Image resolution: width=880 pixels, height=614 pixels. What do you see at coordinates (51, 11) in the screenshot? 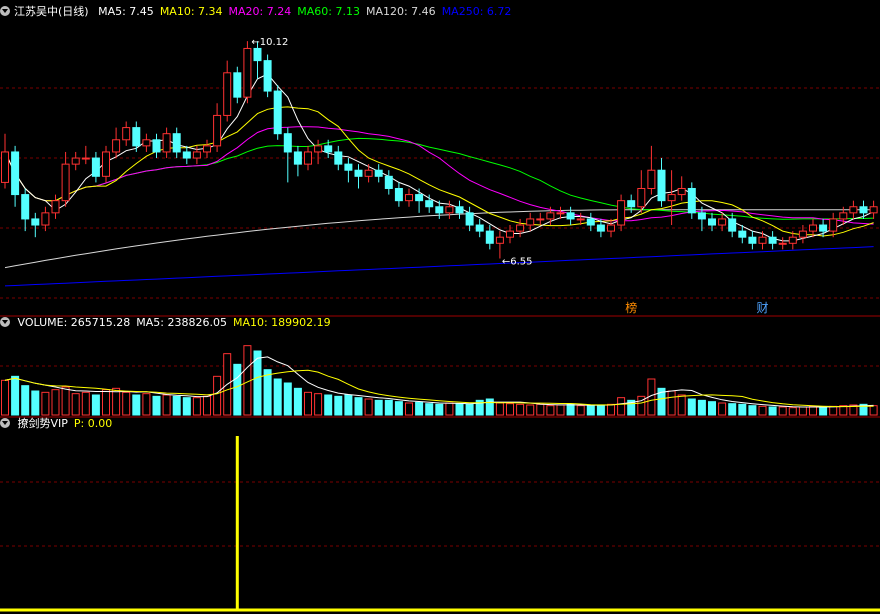
I see `stock-name: 江苏吴中(日线)` at bounding box center [51, 11].